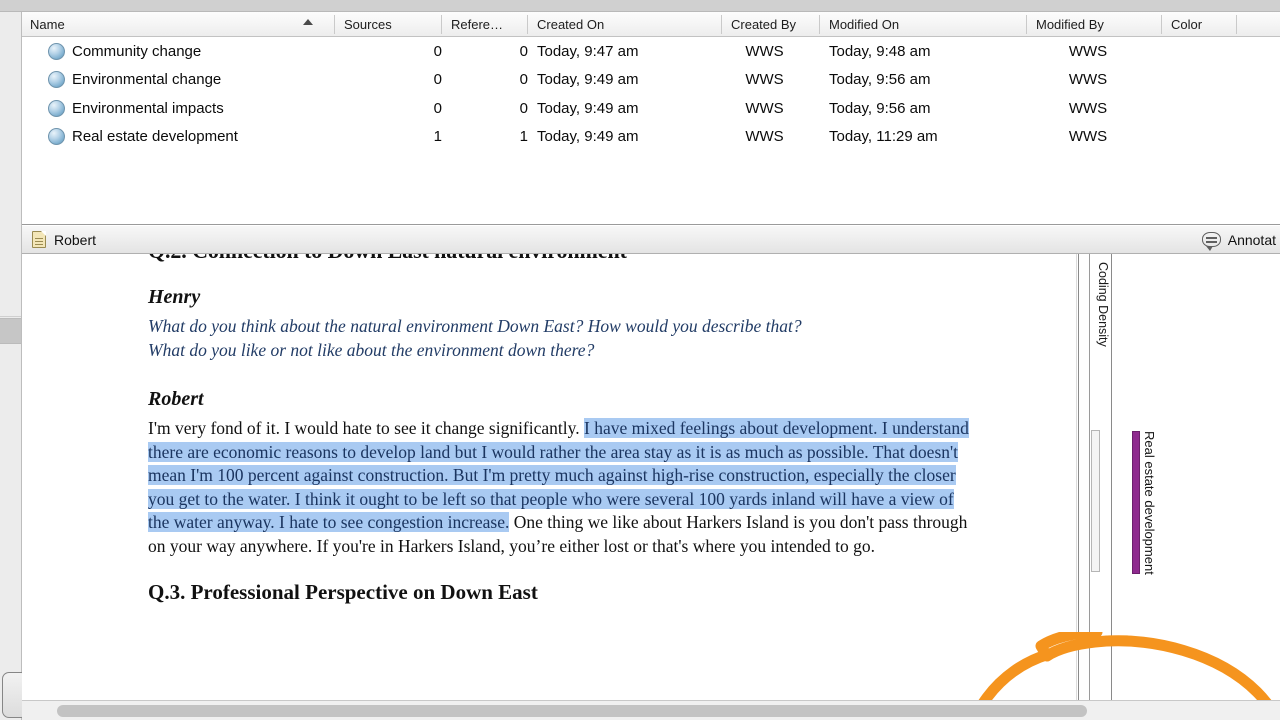 The width and height of the screenshot is (1280, 720). Describe the element at coordinates (588, 51) in the screenshot. I see `cell-created-on: Today, 9:47 am` at that location.